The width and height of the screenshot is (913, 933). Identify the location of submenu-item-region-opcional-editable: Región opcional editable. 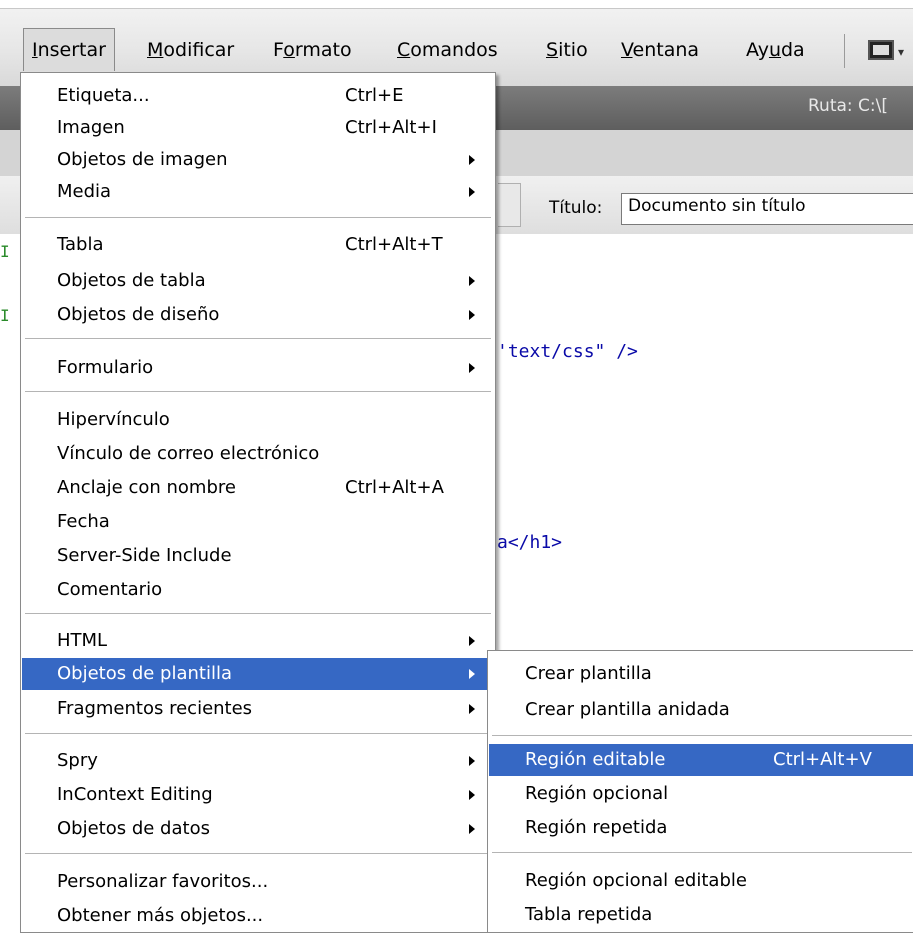
(701, 881).